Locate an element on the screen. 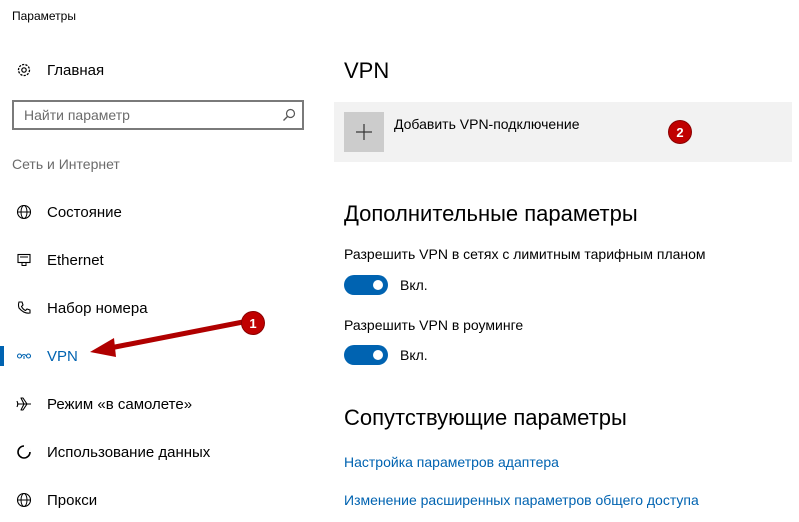  data-usage-icon is located at coordinates (24, 452).